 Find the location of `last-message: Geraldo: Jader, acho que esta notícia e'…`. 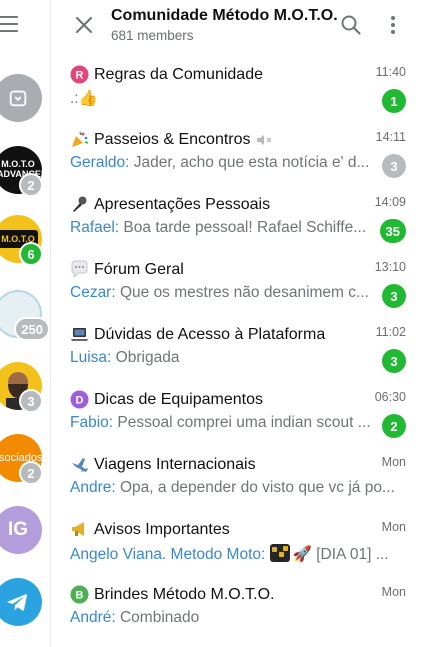

last-message: Geraldo: Jader, acho que esta notícia e'… is located at coordinates (220, 162).